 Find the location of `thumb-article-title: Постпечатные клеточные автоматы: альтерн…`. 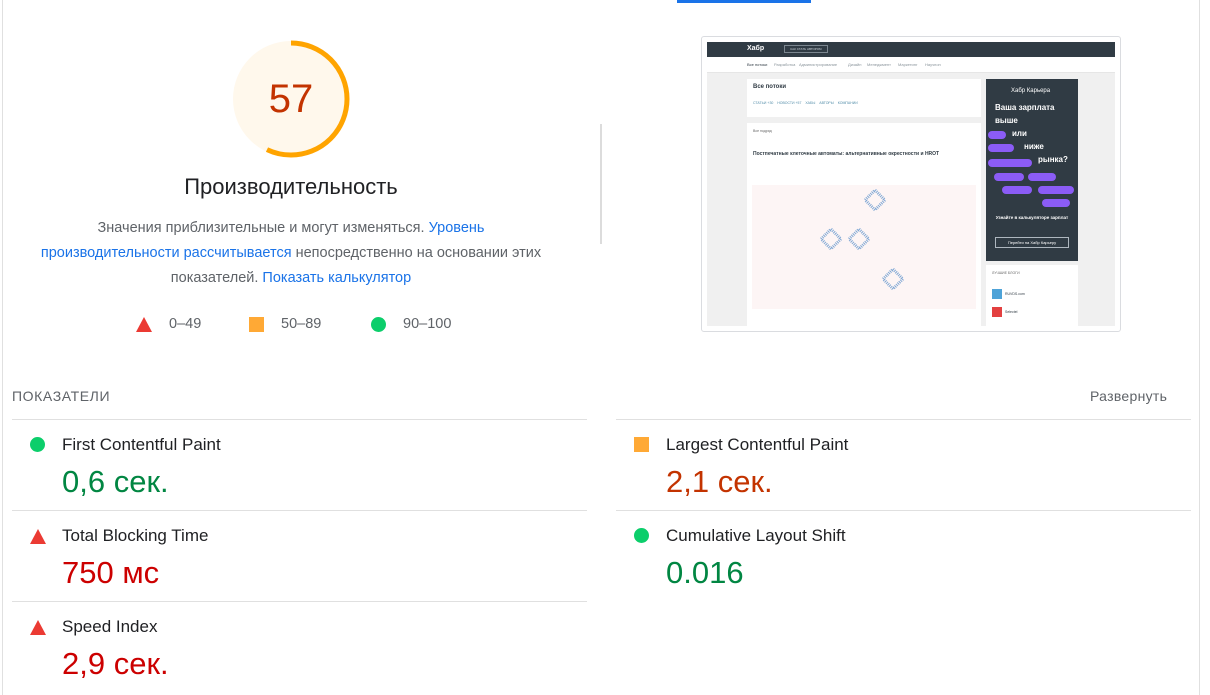

thumb-article-title: Постпечатные клеточные автоматы: альтерн… is located at coordinates (846, 154).